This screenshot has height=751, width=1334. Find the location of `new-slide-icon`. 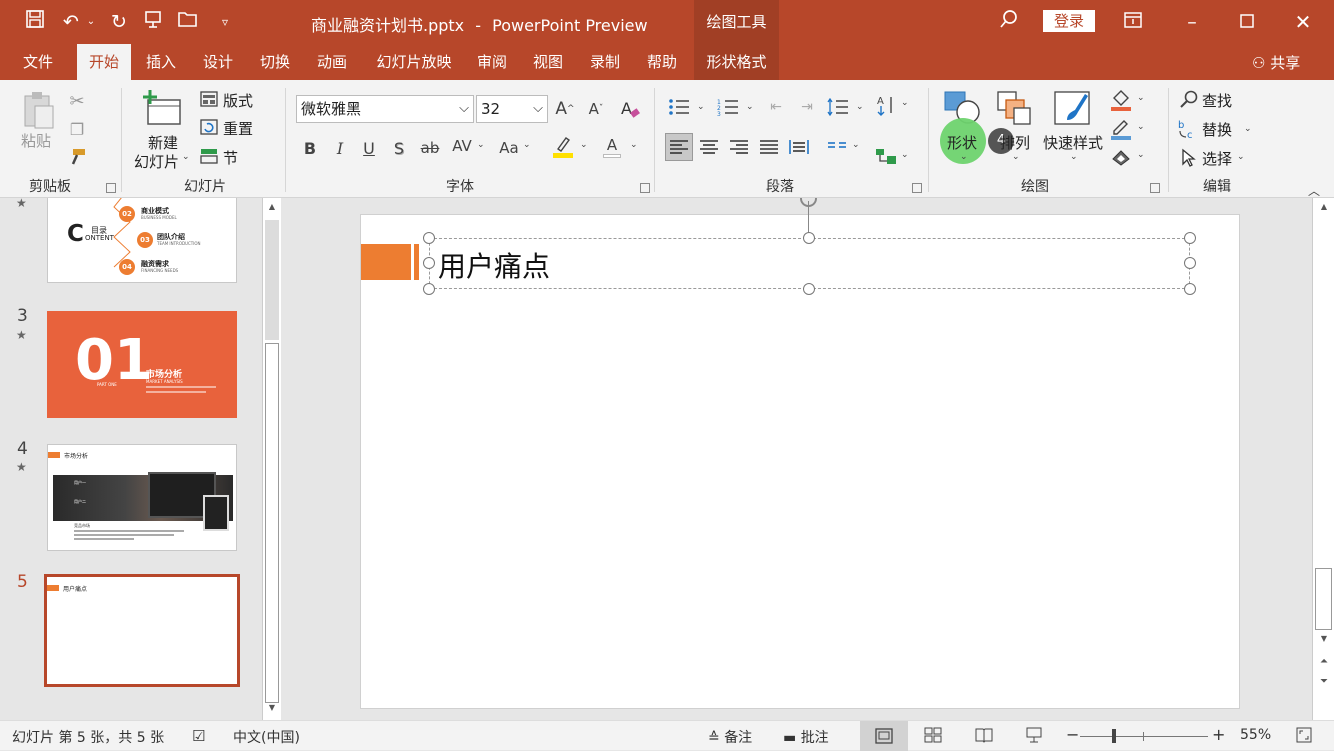

new-slide-icon is located at coordinates (162, 108).